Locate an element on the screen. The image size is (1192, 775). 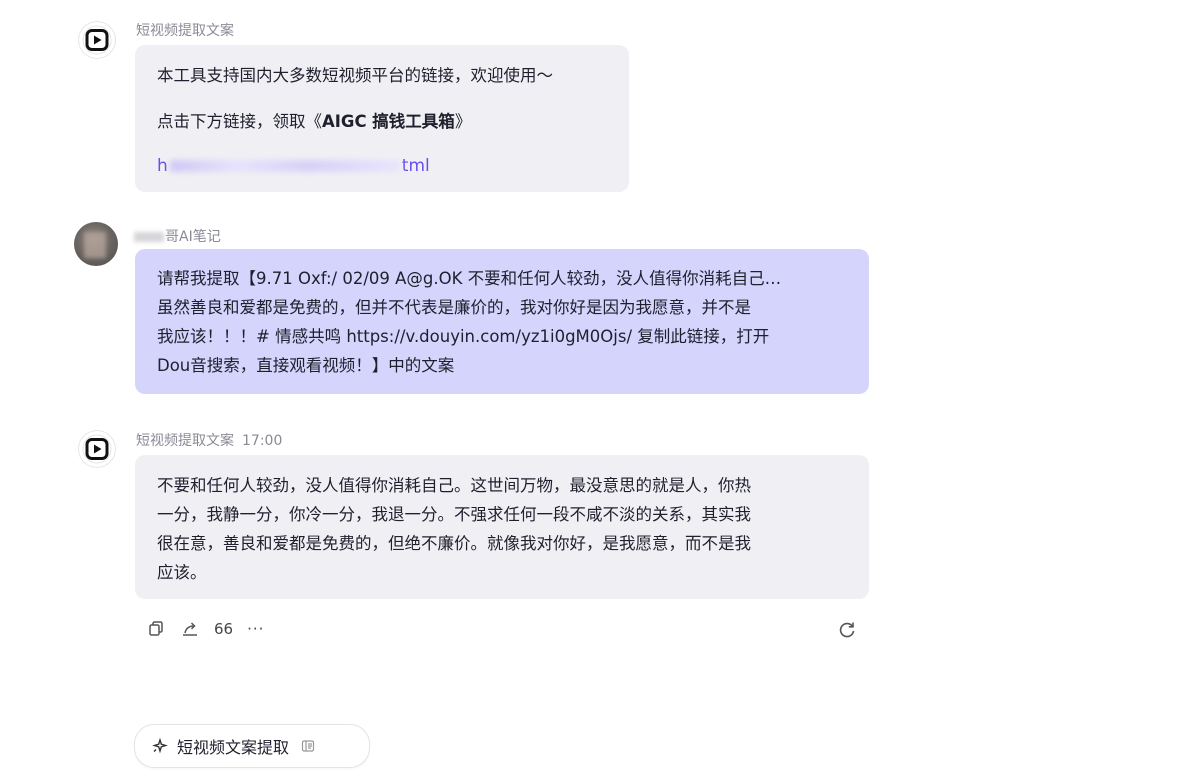
message-line: 不要和任何人较劲，没人值得你消耗自己。这世间万物，最没意思的就是人，你热 is located at coordinates (454, 485).